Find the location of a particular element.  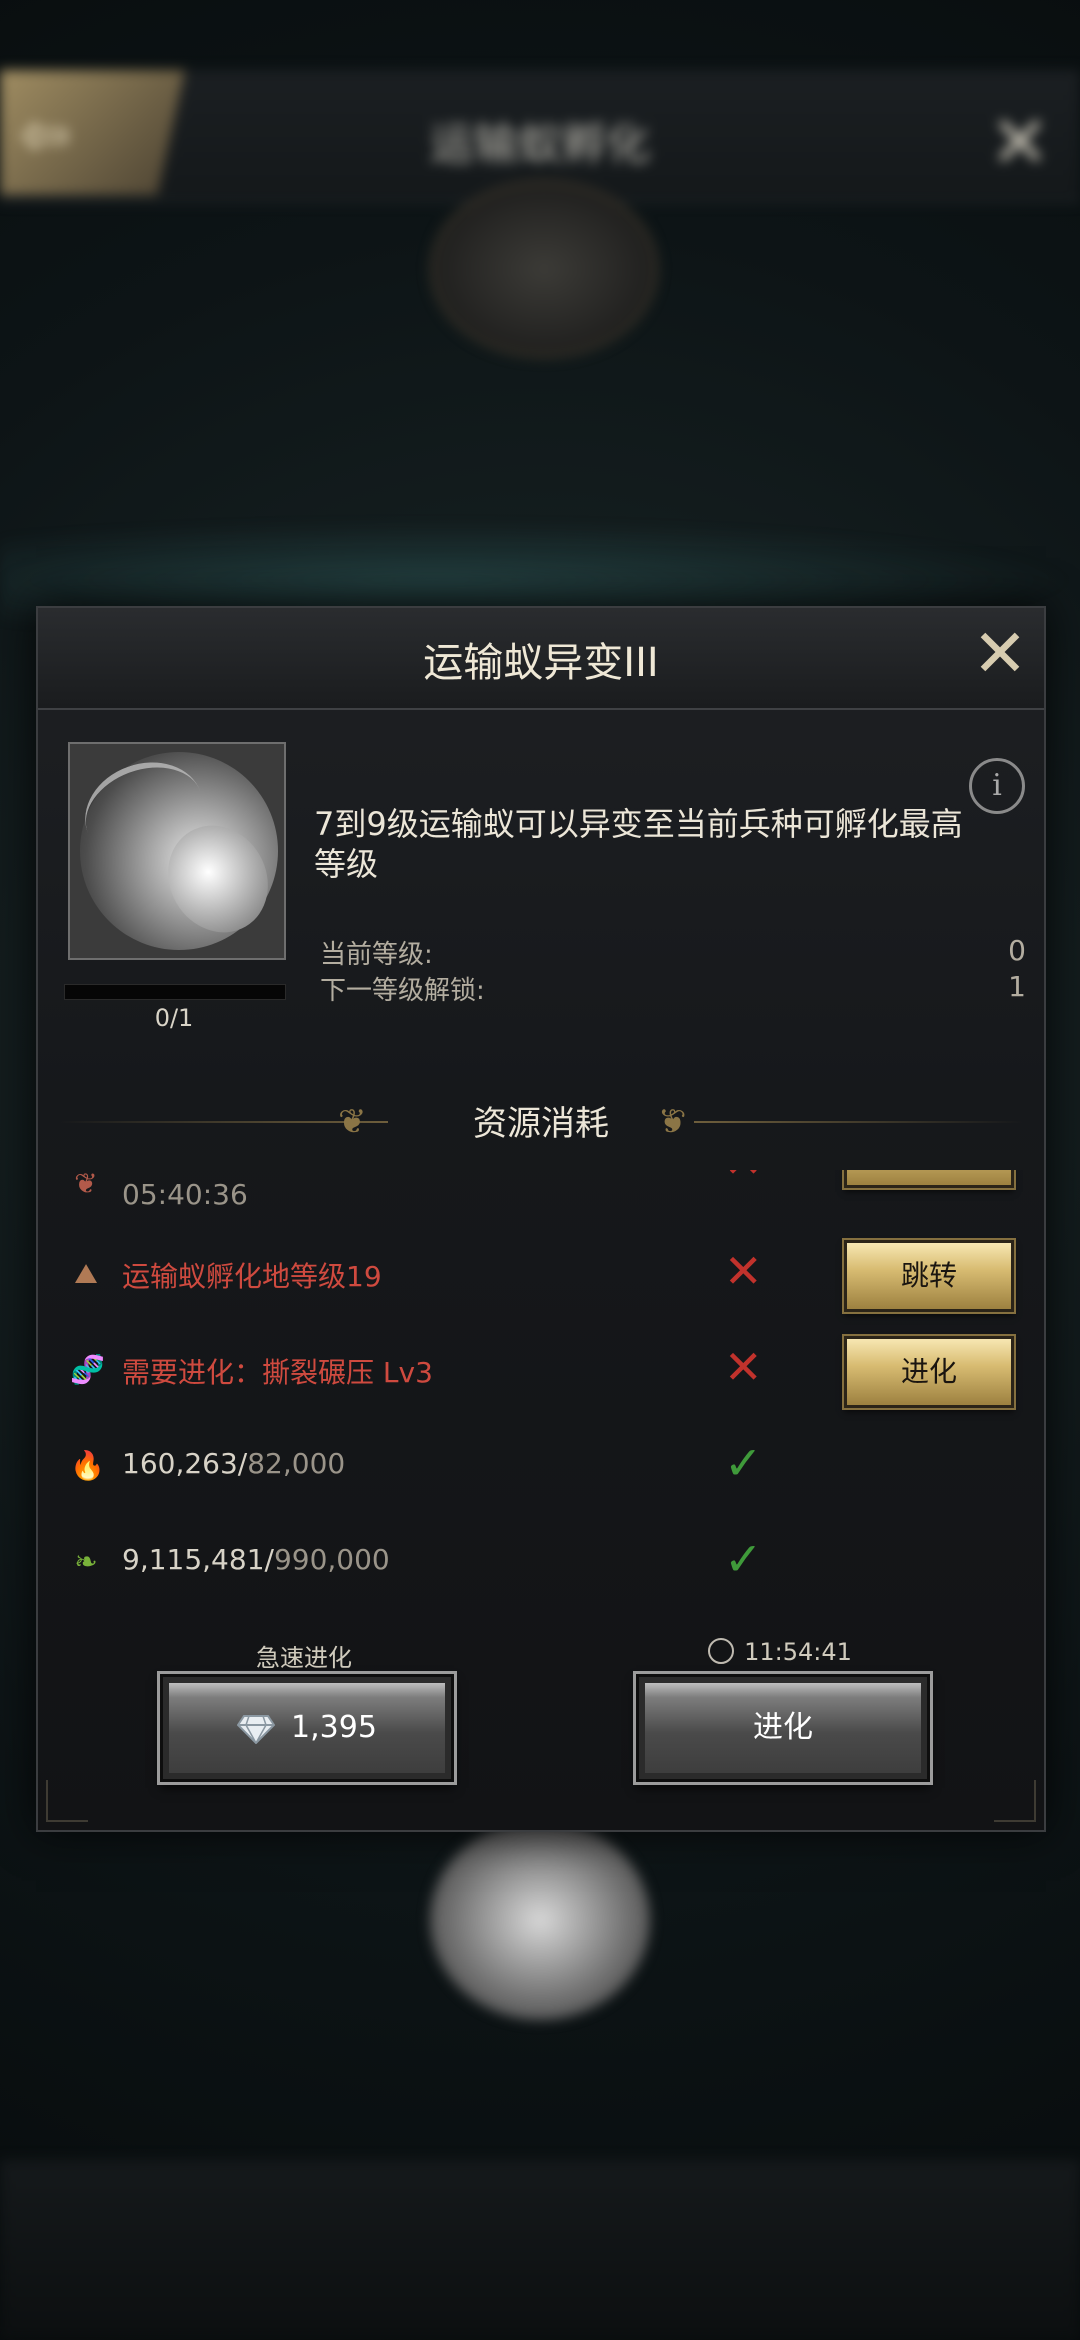

clock-icon is located at coordinates (721, 1651).